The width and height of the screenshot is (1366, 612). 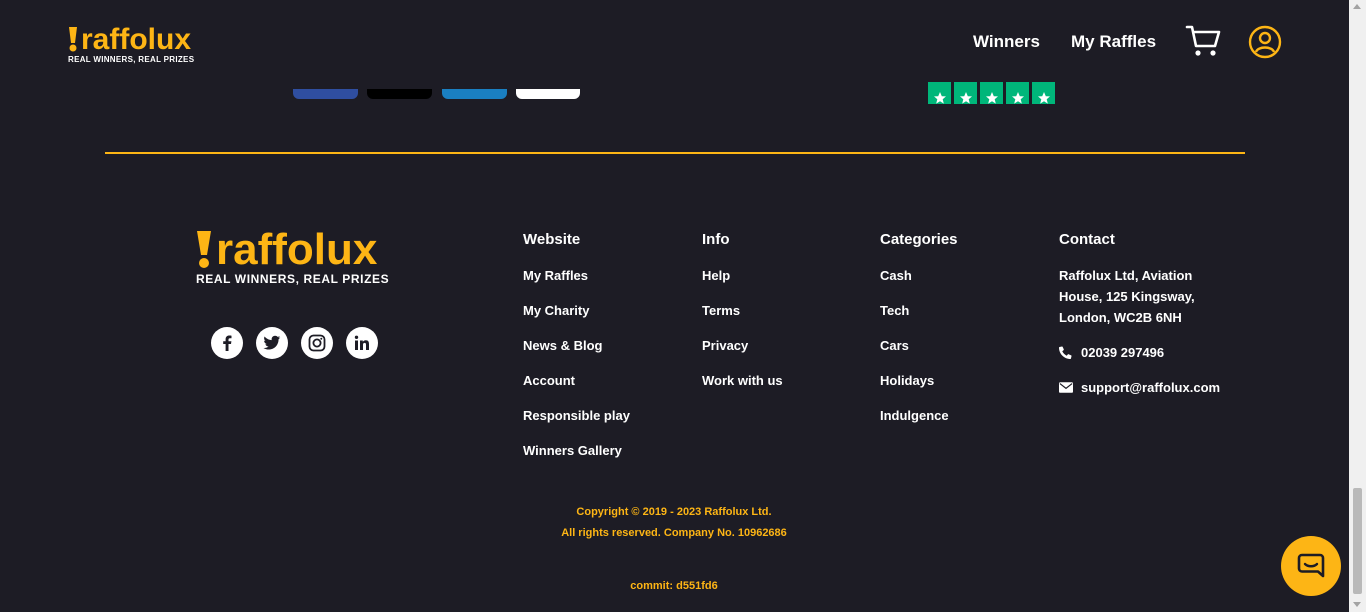 I want to click on footer-link-responsible-play: Responsible play, so click(x=576, y=415).